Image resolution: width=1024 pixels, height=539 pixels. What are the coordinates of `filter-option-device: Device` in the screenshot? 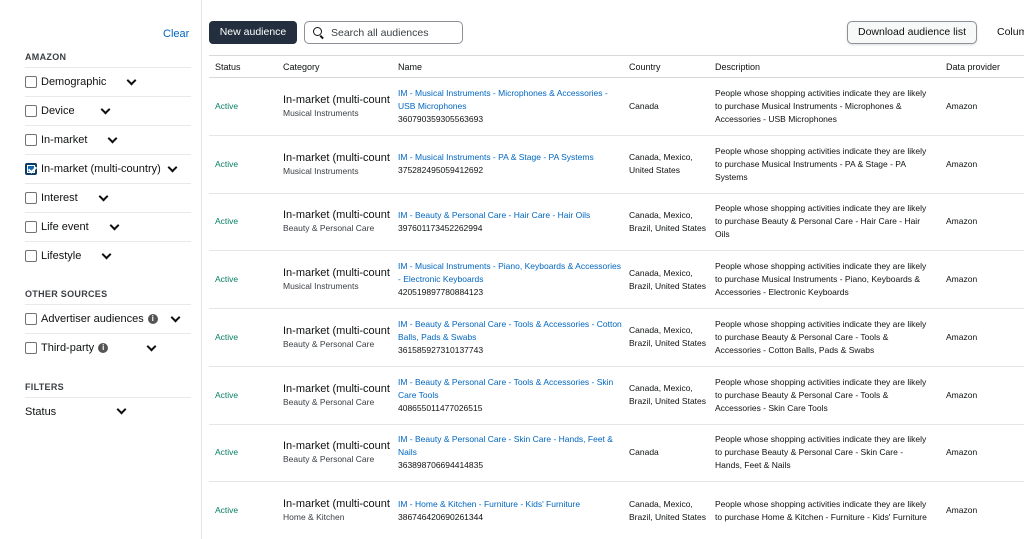 It's located at (108, 110).